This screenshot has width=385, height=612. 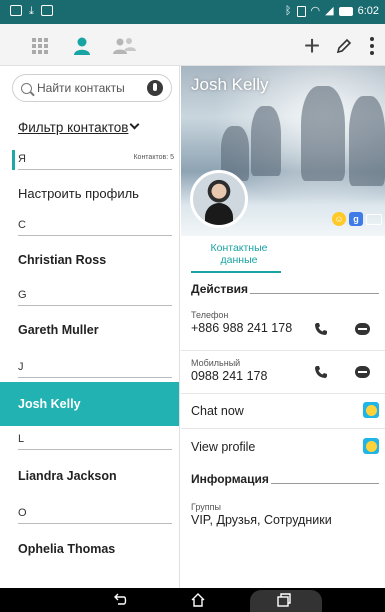 What do you see at coordinates (288, 11) in the screenshot?
I see `bluetooth-icon: ᛒ` at bounding box center [288, 11].